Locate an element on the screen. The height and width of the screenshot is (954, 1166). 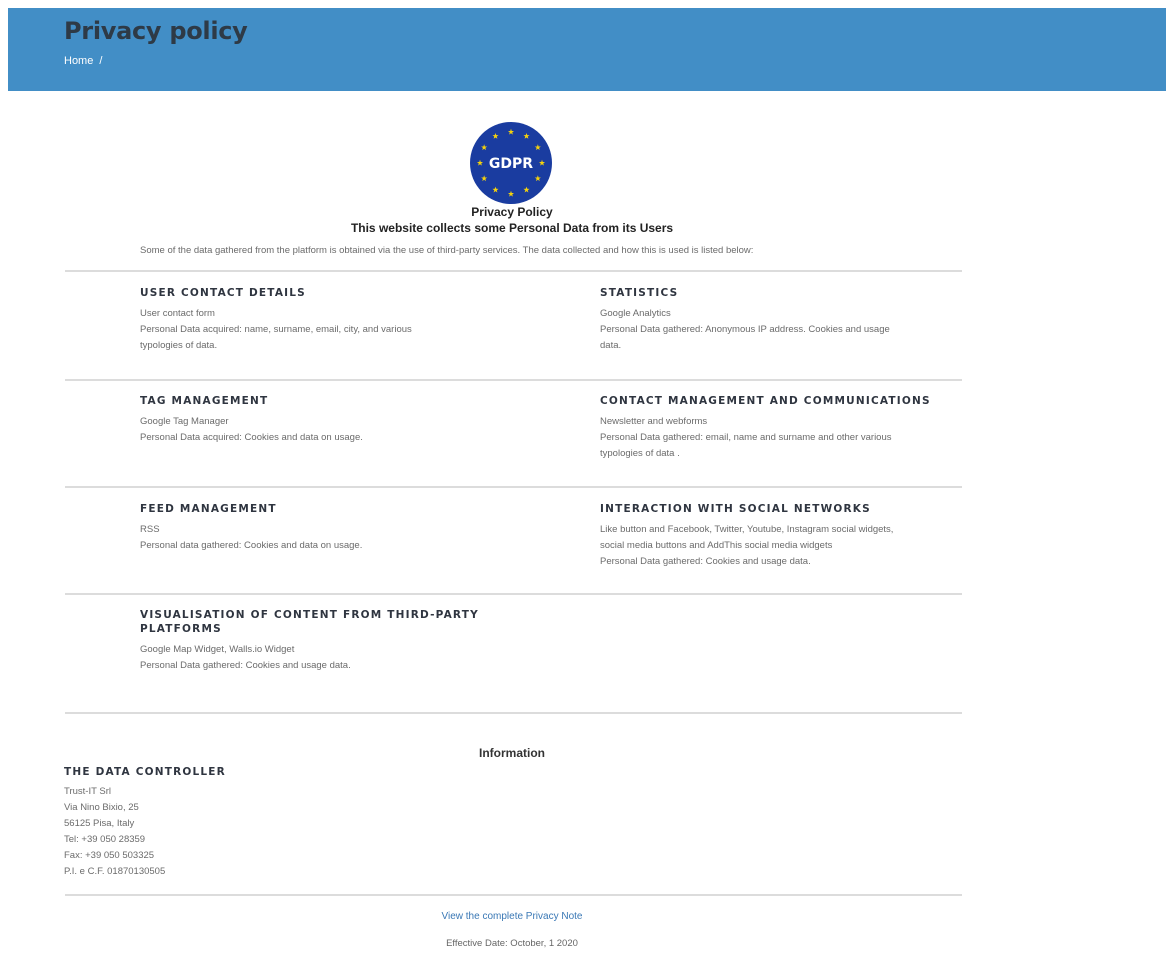
controller-line: P.I. e C.F. 01870130505 is located at coordinates (115, 871).